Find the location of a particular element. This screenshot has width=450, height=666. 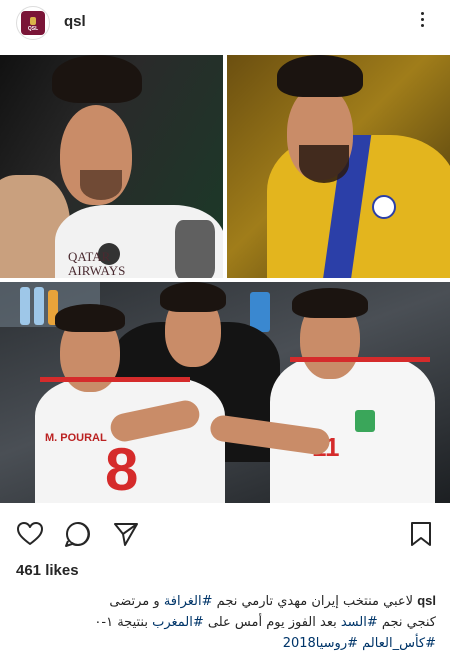

logo-mark is located at coordinates (33, 21).